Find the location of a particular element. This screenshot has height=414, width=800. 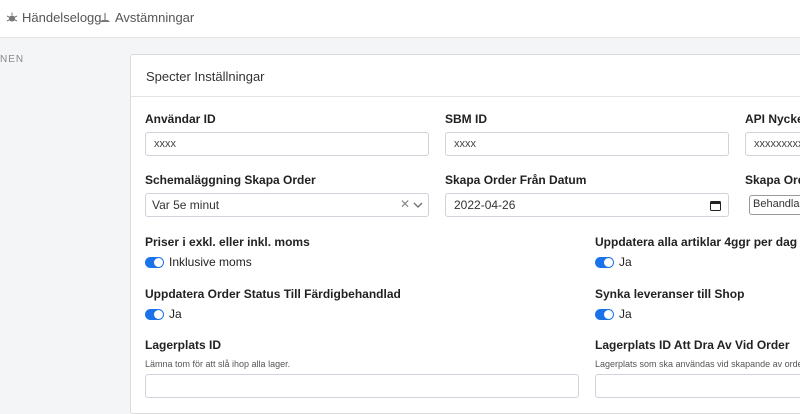

warehouse-id-help: Lämna tom för att slå ihop alla lager. is located at coordinates (218, 364).